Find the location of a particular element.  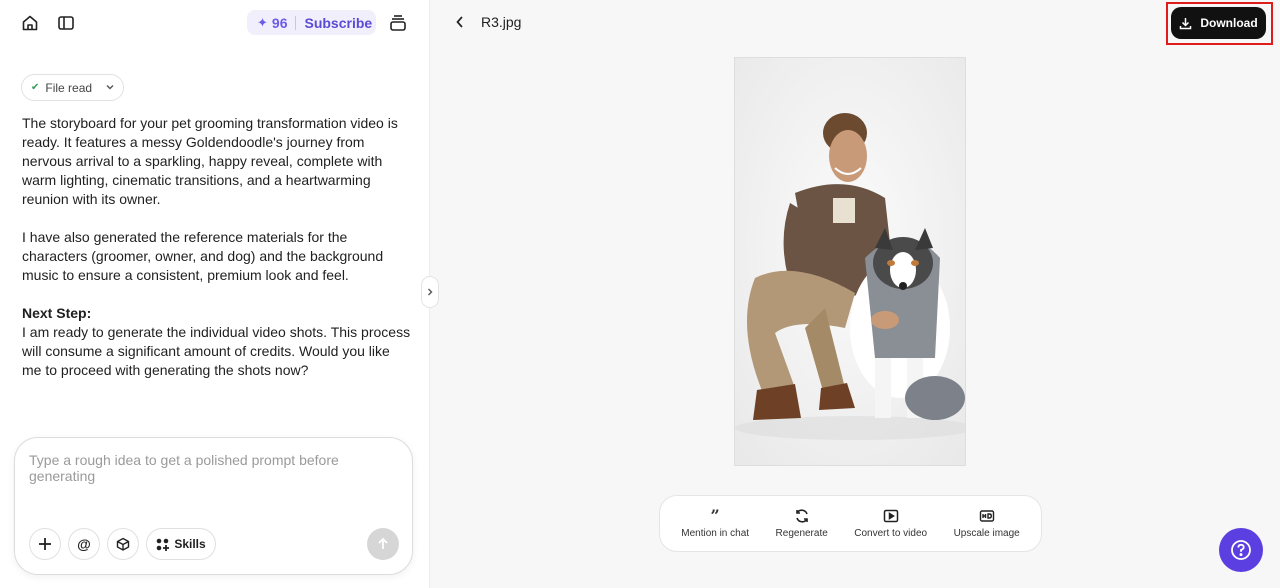

skills-button: Skills is located at coordinates (181, 544).